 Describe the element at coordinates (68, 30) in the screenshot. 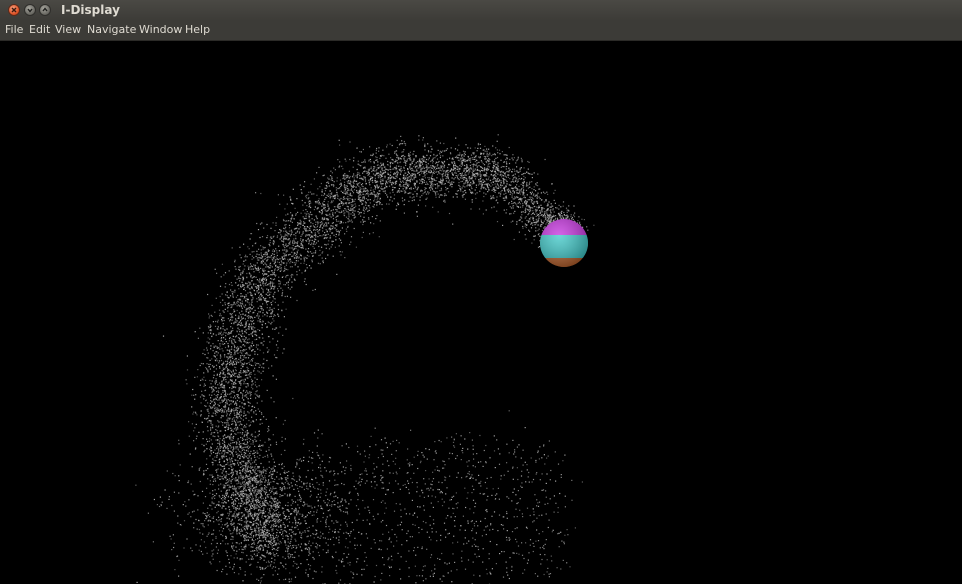

I see `menu-view: View` at that location.